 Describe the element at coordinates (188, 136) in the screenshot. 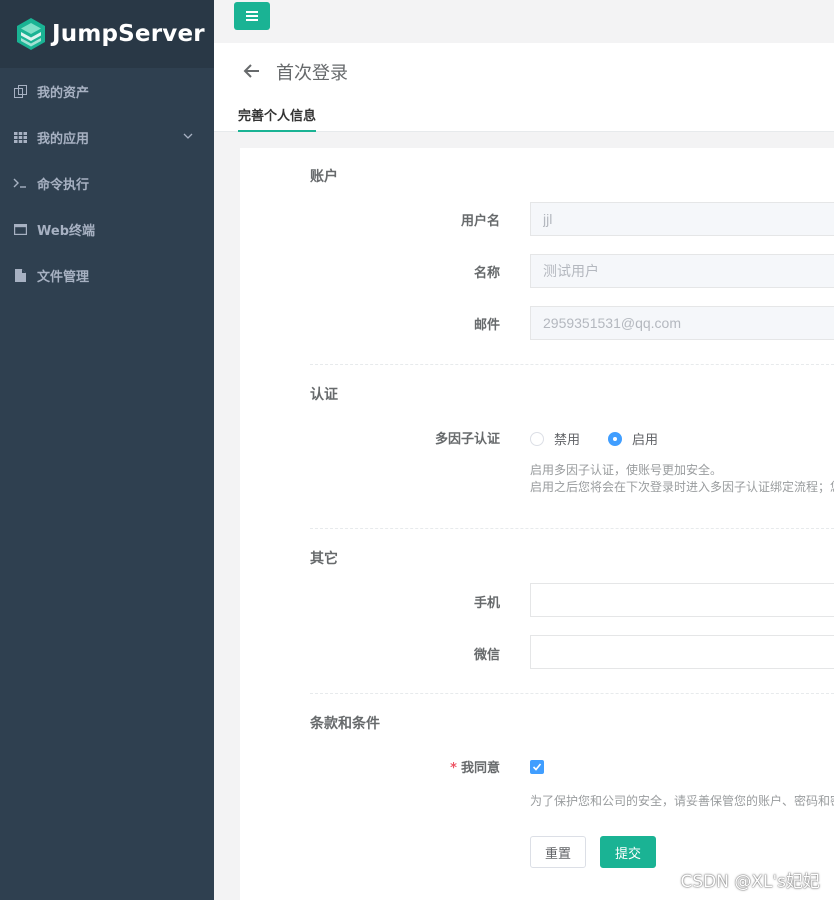

I see `chevron-down-icon` at that location.